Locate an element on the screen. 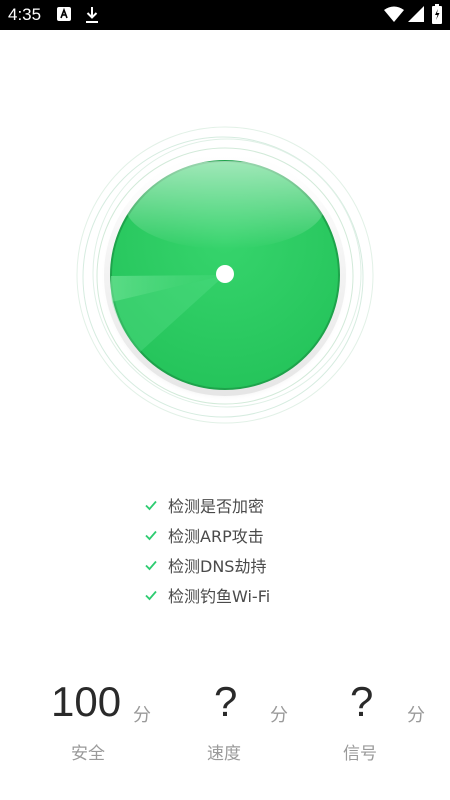 The width and height of the screenshot is (450, 800). score-label: 信号 is located at coordinates (360, 754).